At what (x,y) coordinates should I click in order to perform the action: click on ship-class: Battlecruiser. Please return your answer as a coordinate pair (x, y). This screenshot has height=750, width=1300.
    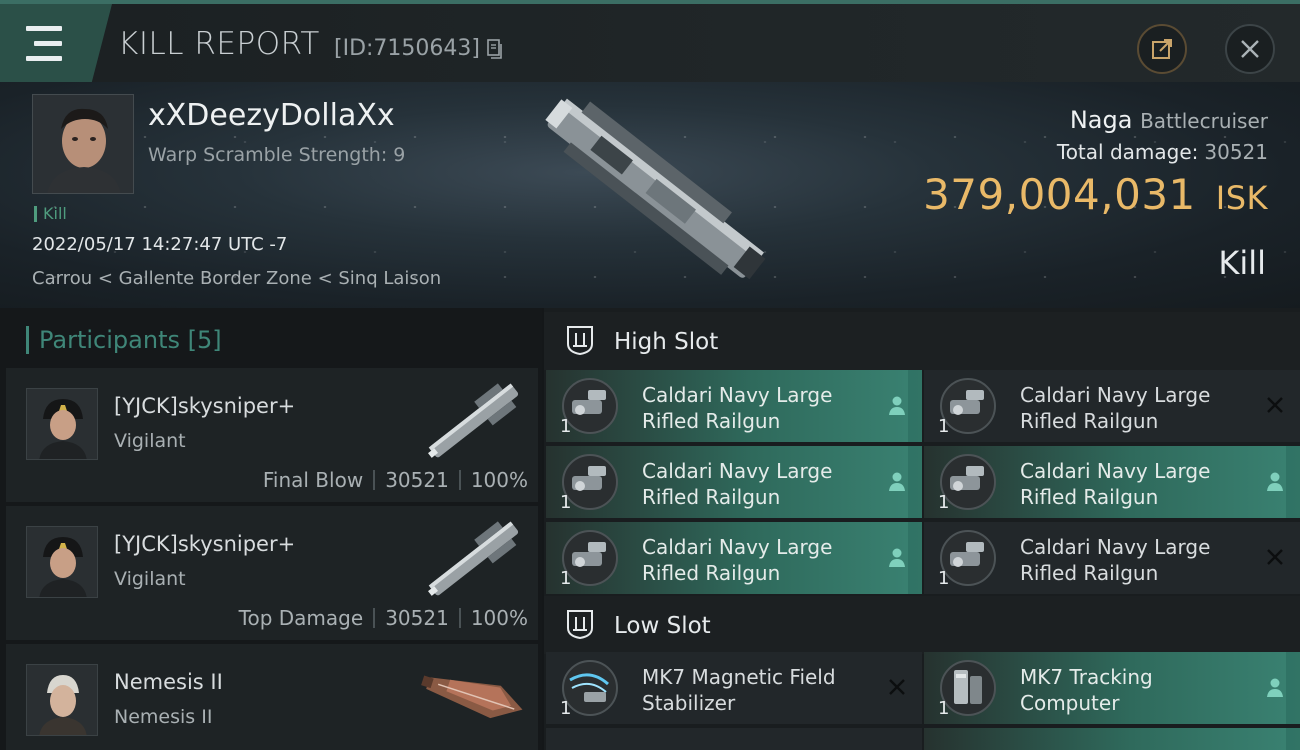
    Looking at the image, I should click on (1204, 121).